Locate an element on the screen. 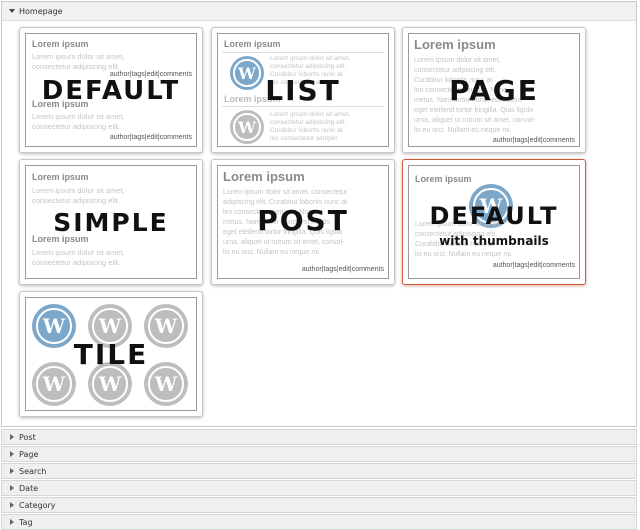 The image size is (640, 530). accordion-label: Tag is located at coordinates (26, 522).